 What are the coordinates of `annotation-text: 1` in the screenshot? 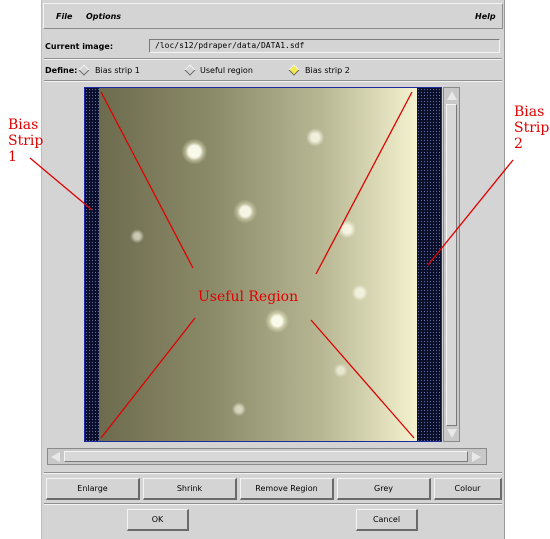 It's located at (12, 157).